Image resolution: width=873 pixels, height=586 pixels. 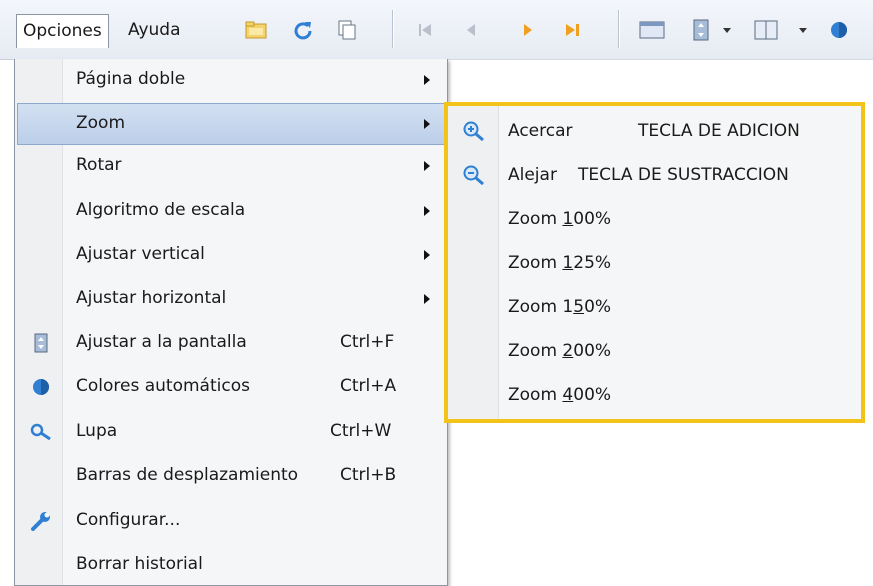 I want to click on submenu-item-acercar: Acercar TECLA DE ADICION, so click(x=654, y=131).